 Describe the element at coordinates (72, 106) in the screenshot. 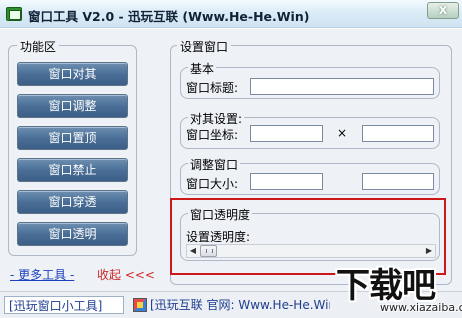

I see `adjust-window-button: 窗口调整` at that location.